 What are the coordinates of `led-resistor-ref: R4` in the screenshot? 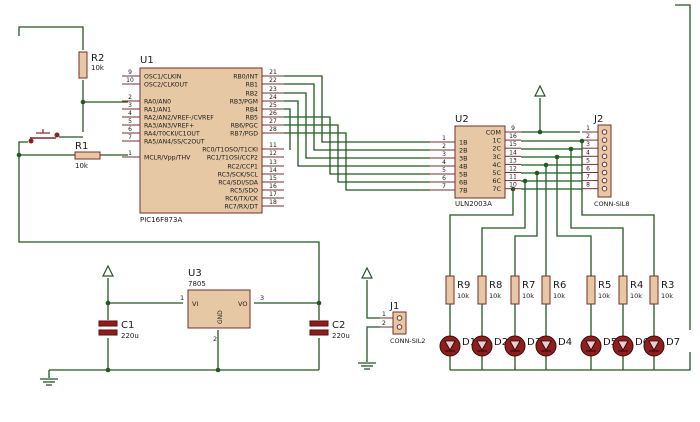 It's located at (636, 285).